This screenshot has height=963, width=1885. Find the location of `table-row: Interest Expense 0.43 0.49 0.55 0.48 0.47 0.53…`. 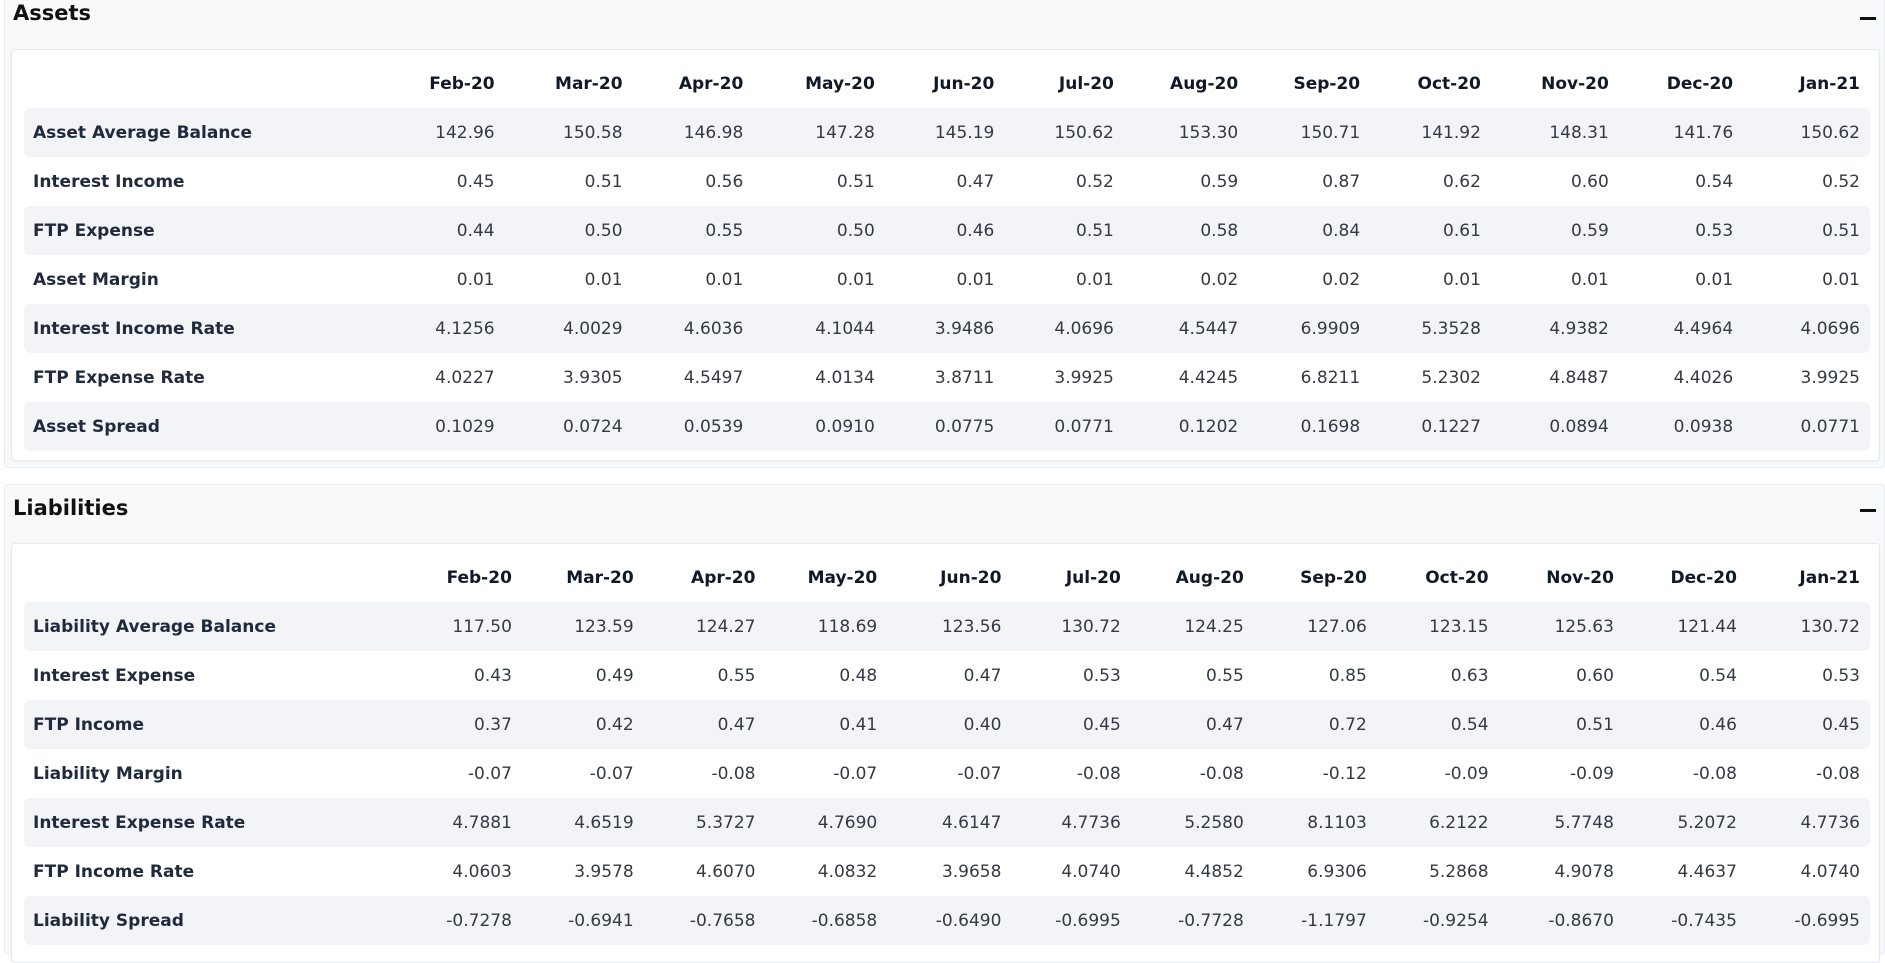

table-row: Interest Expense 0.43 0.49 0.55 0.48 0.47 0.53… is located at coordinates (947, 675).